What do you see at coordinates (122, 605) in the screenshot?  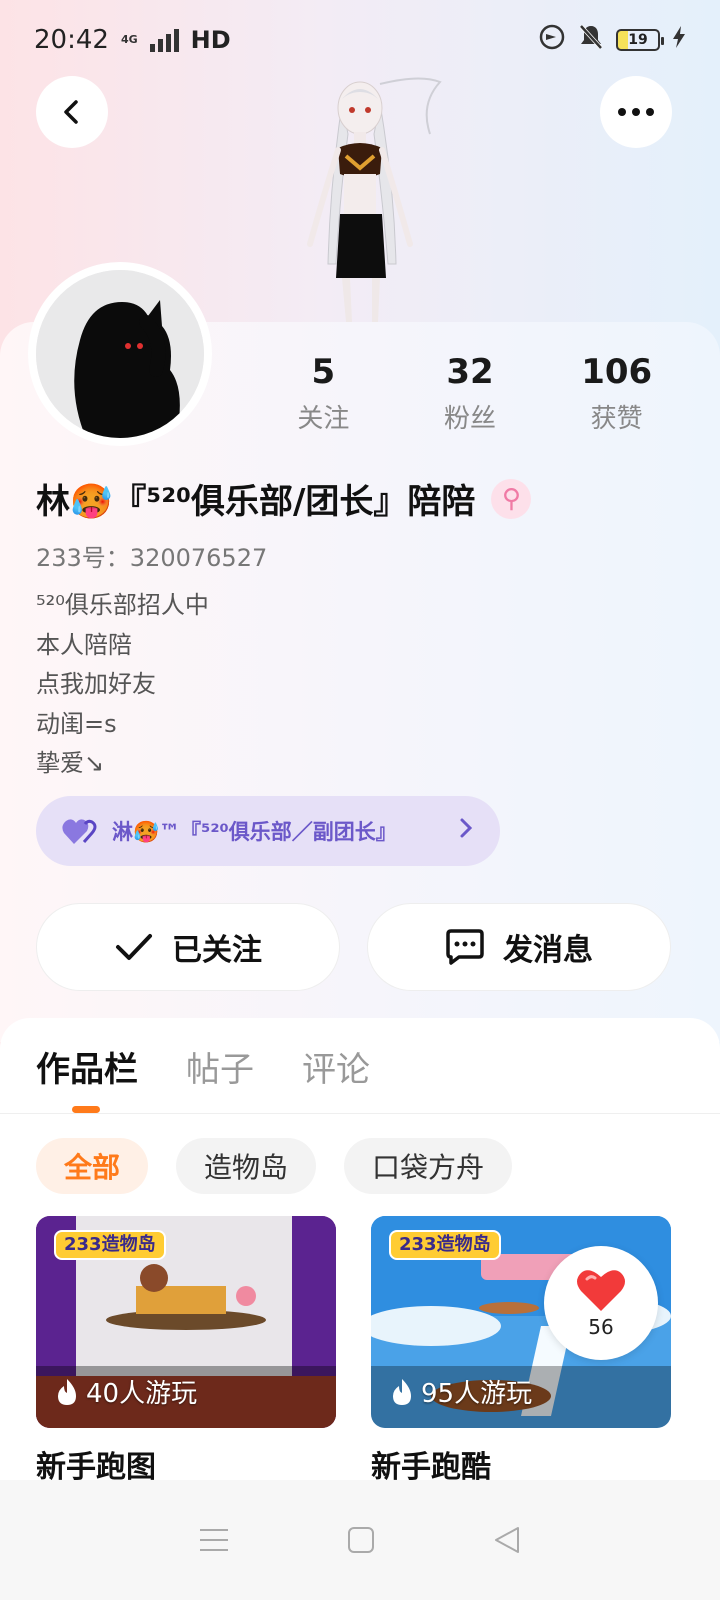 I see `bio-line: ⁵²⁰俱乐部招人中` at bounding box center [122, 605].